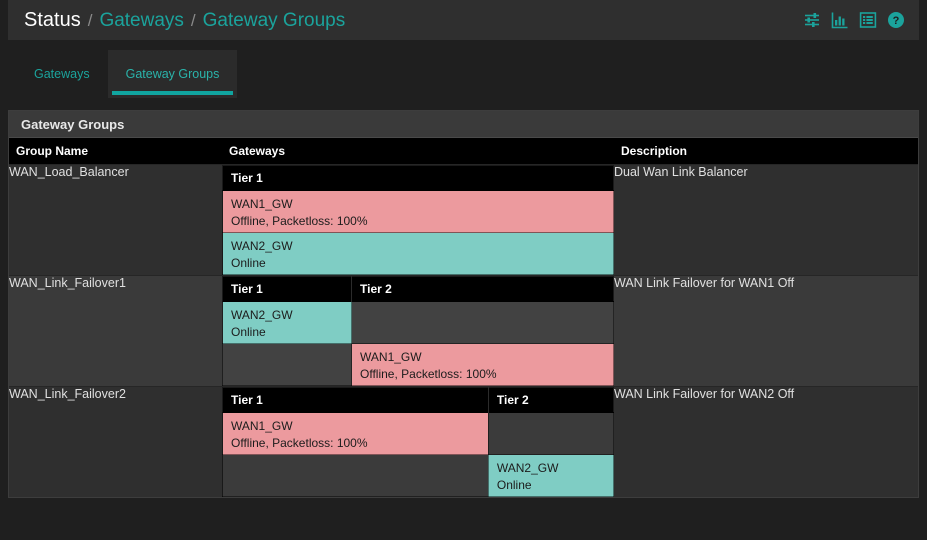 The image size is (927, 540). Describe the element at coordinates (274, 21) in the screenshot. I see `breadcrumb-link-gateway-groups: Gateway Groups` at that location.